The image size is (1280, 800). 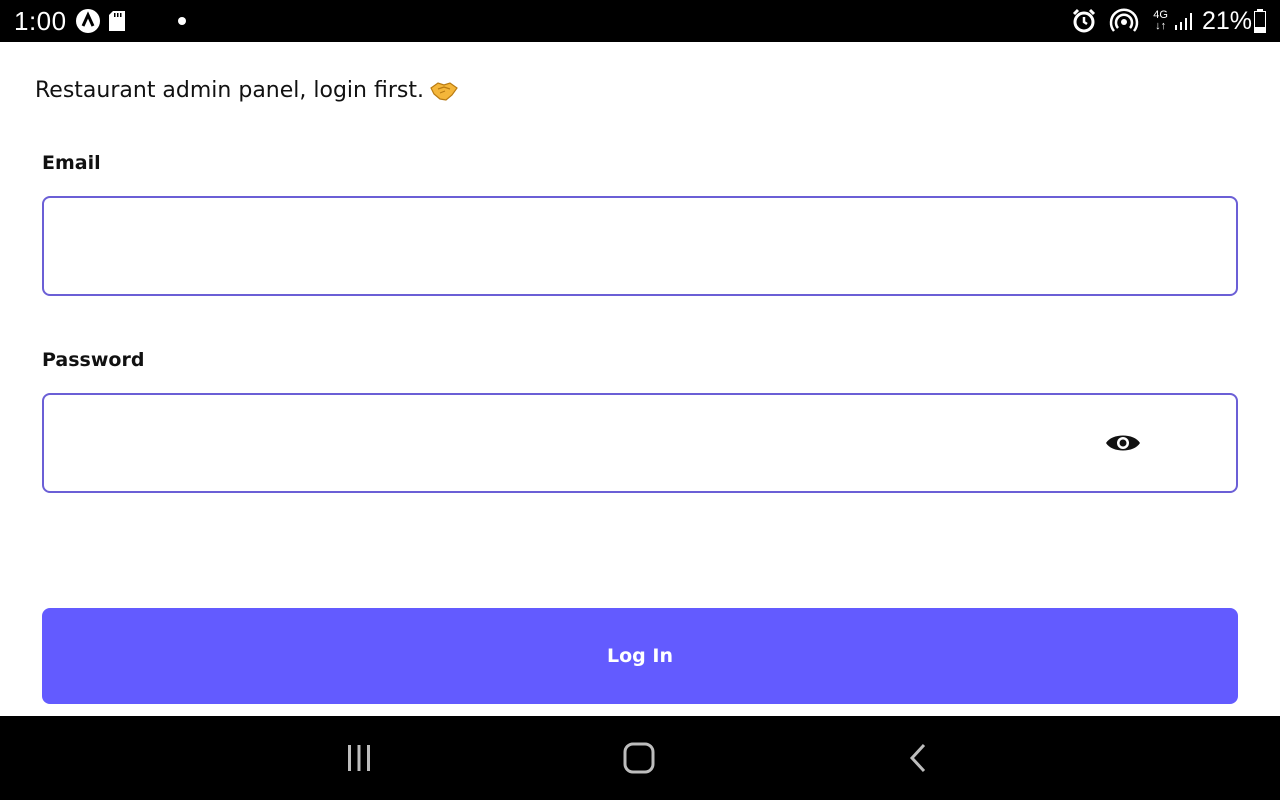 What do you see at coordinates (640, 656) in the screenshot?
I see `login-button: Log In` at bounding box center [640, 656].